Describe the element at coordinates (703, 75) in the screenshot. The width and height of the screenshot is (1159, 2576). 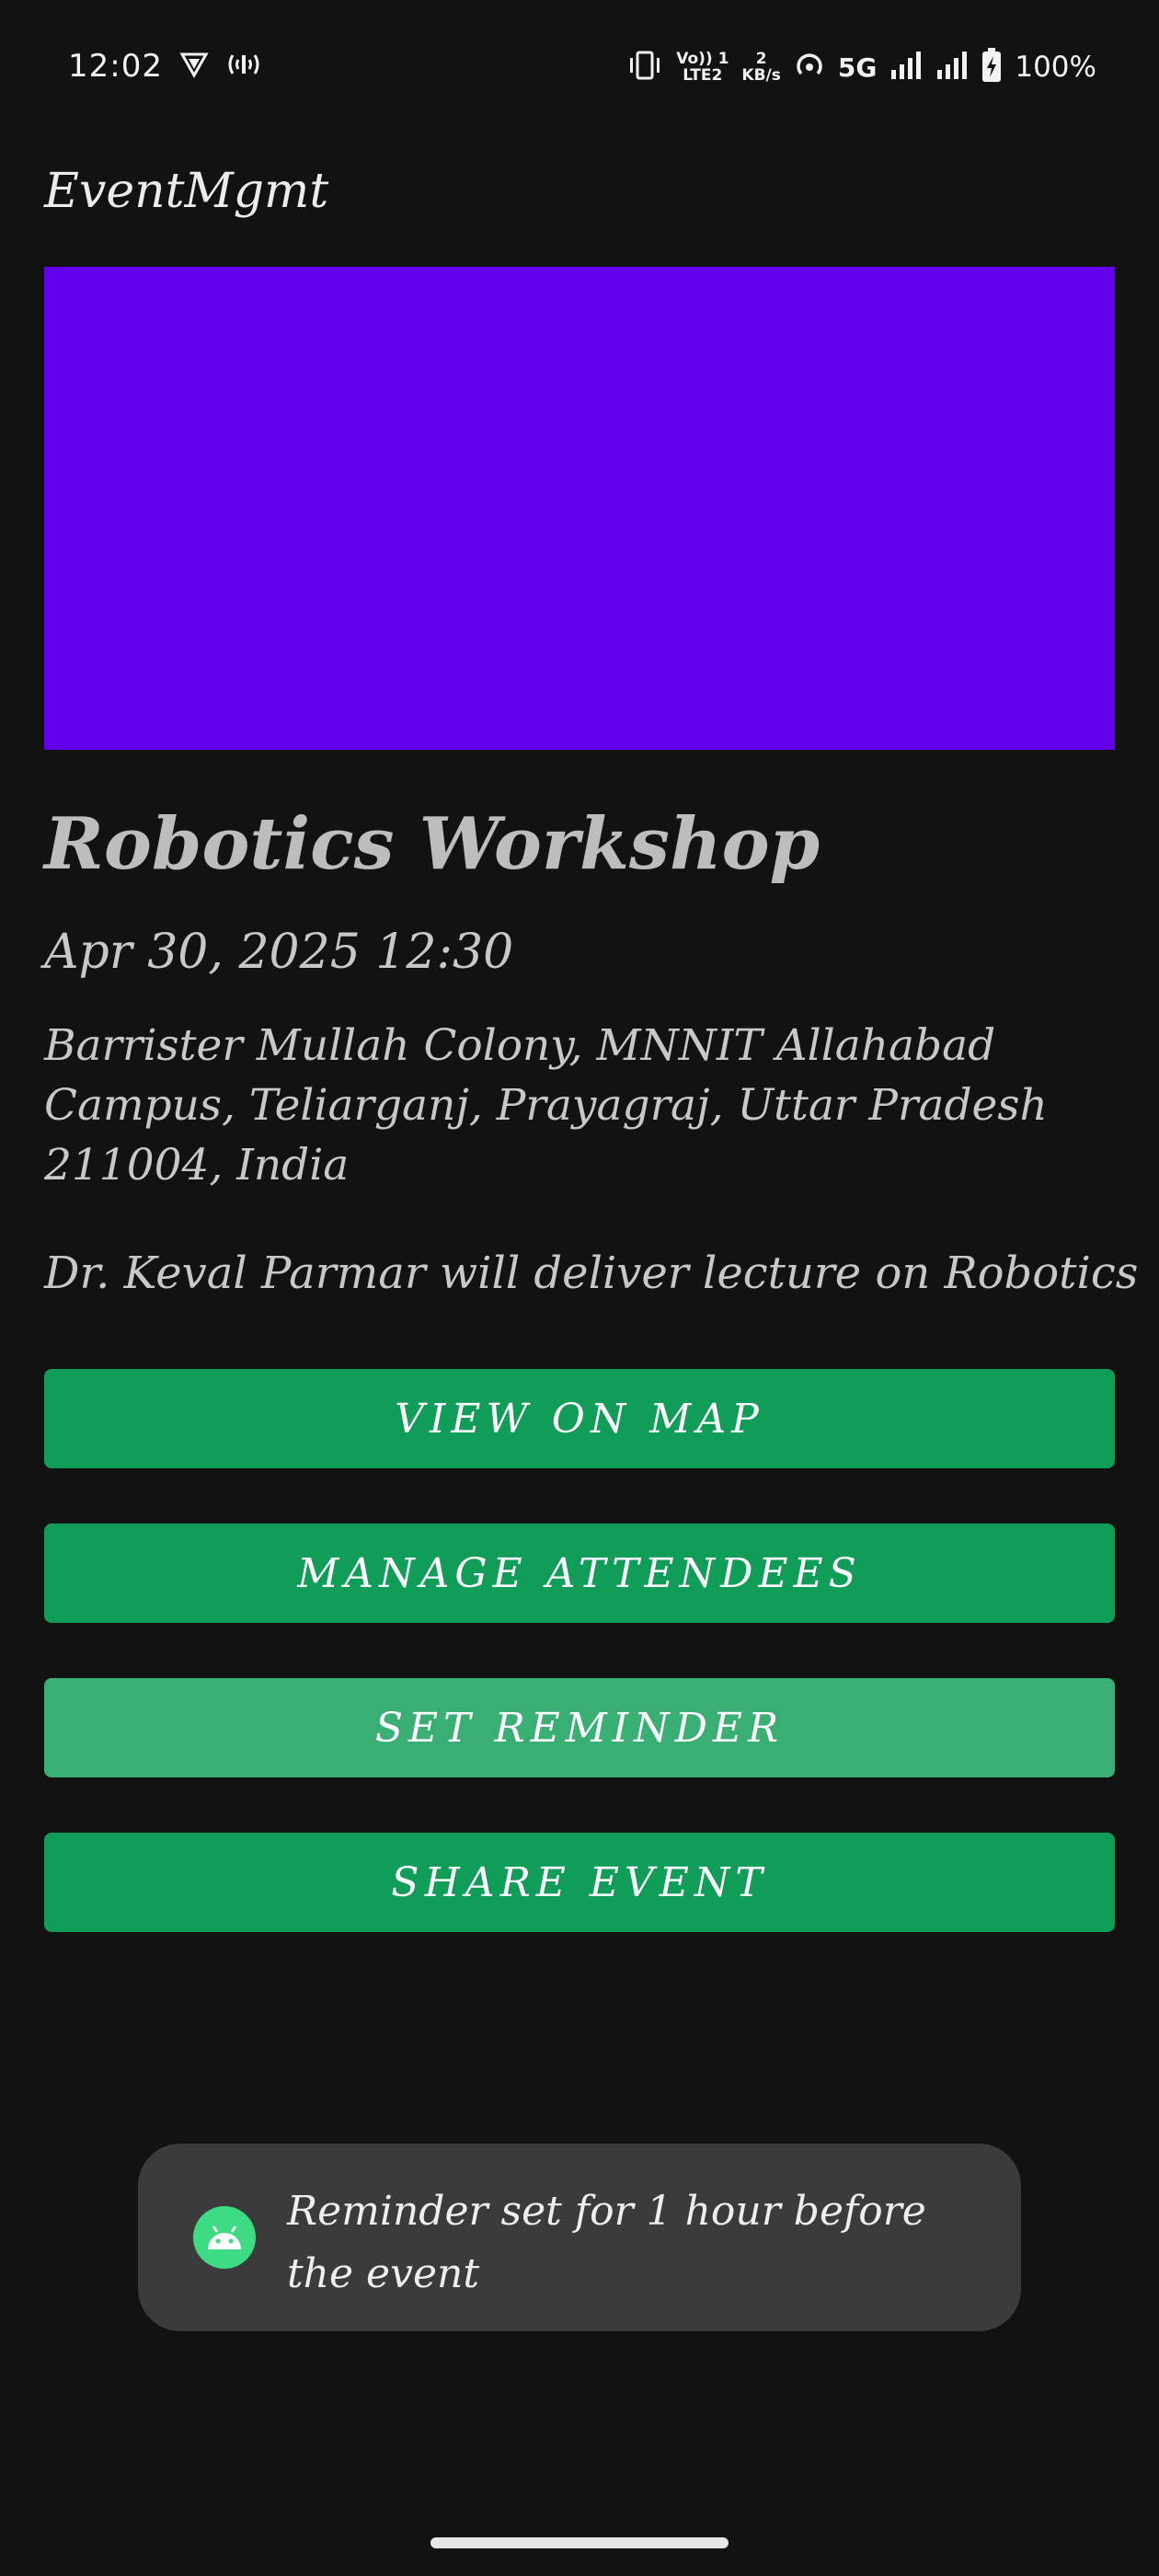
I see `volte-bottom: LTE2` at that location.